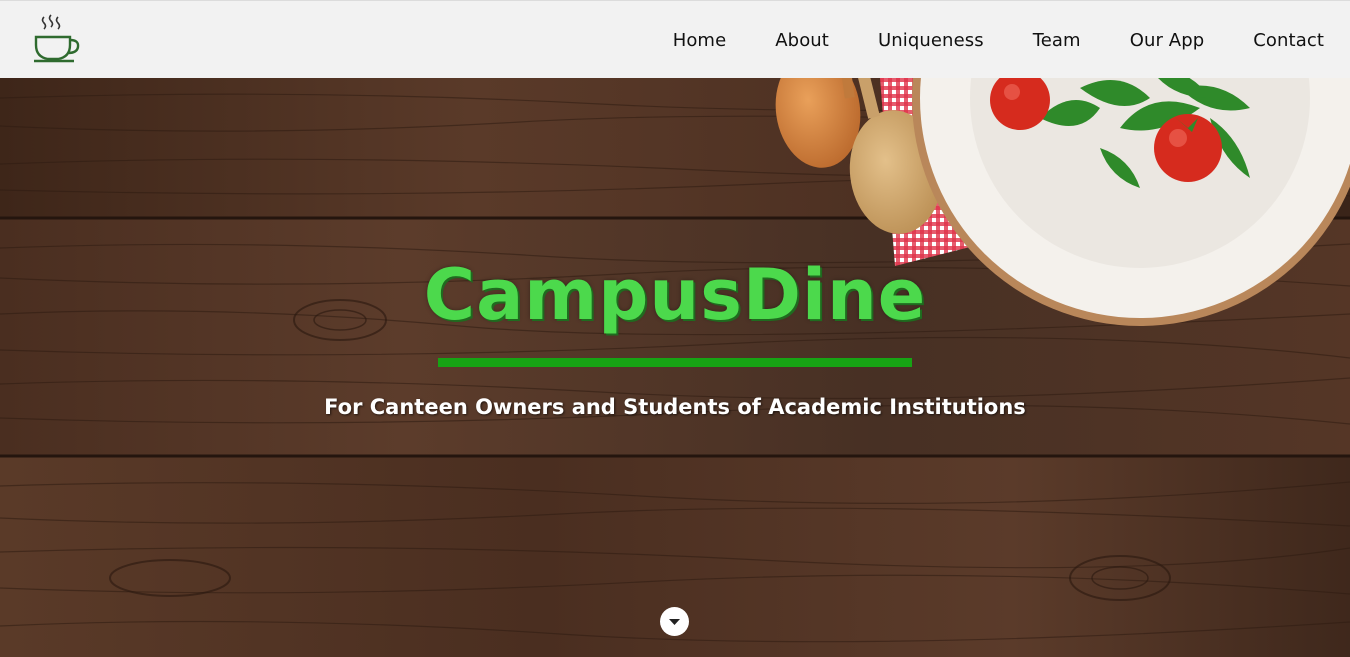 The width and height of the screenshot is (1350, 657). Describe the element at coordinates (1167, 40) in the screenshot. I see `nav-our-app-link: Our App` at that location.